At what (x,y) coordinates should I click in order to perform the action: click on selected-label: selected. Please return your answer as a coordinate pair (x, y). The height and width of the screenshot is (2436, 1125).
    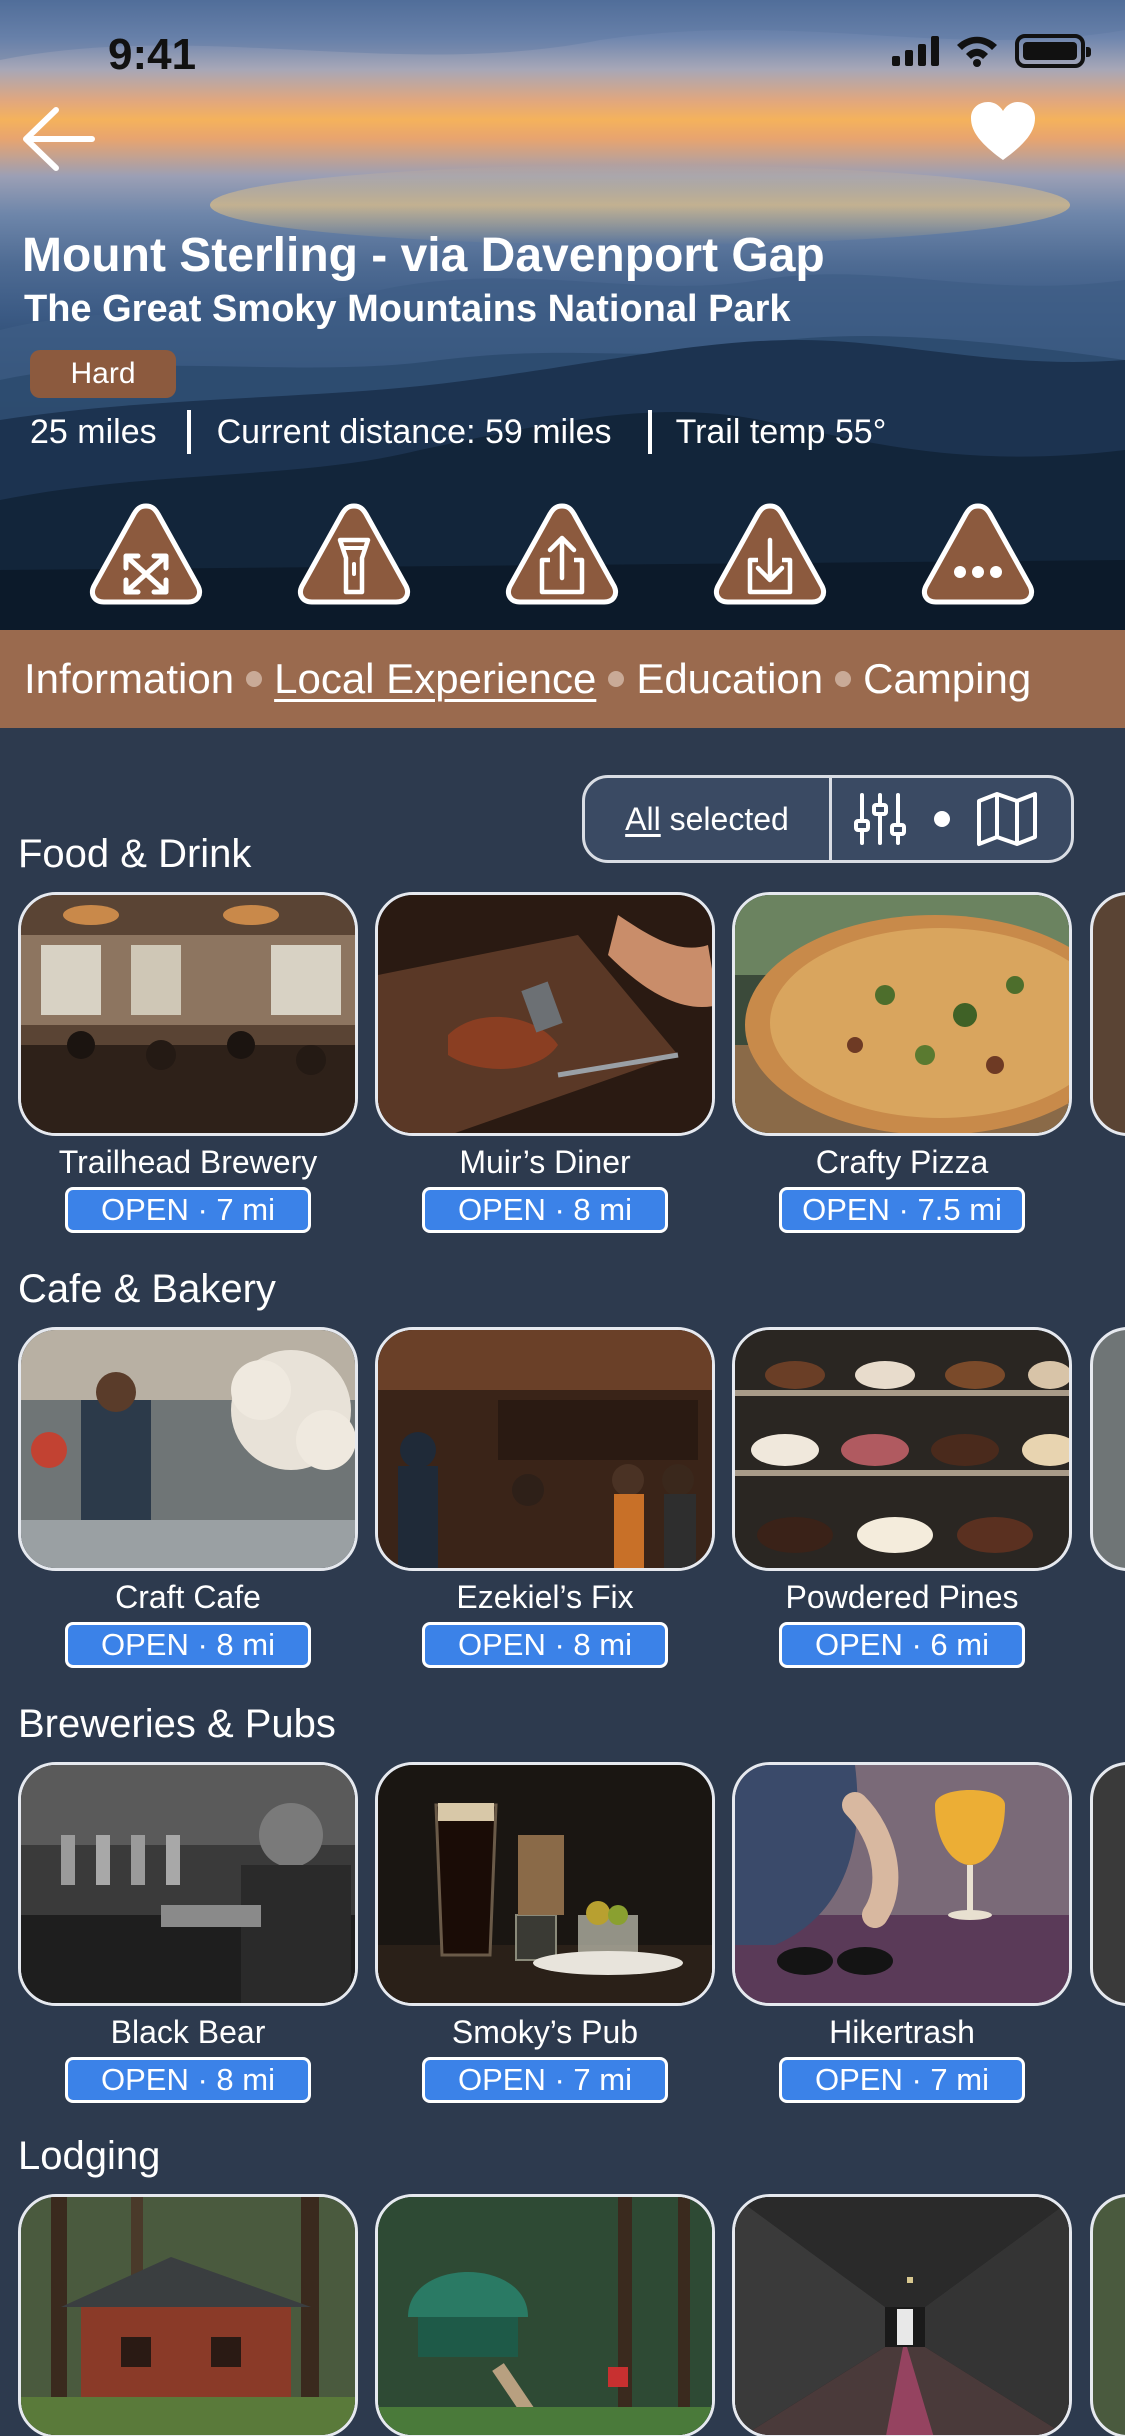
    Looking at the image, I should click on (724, 818).